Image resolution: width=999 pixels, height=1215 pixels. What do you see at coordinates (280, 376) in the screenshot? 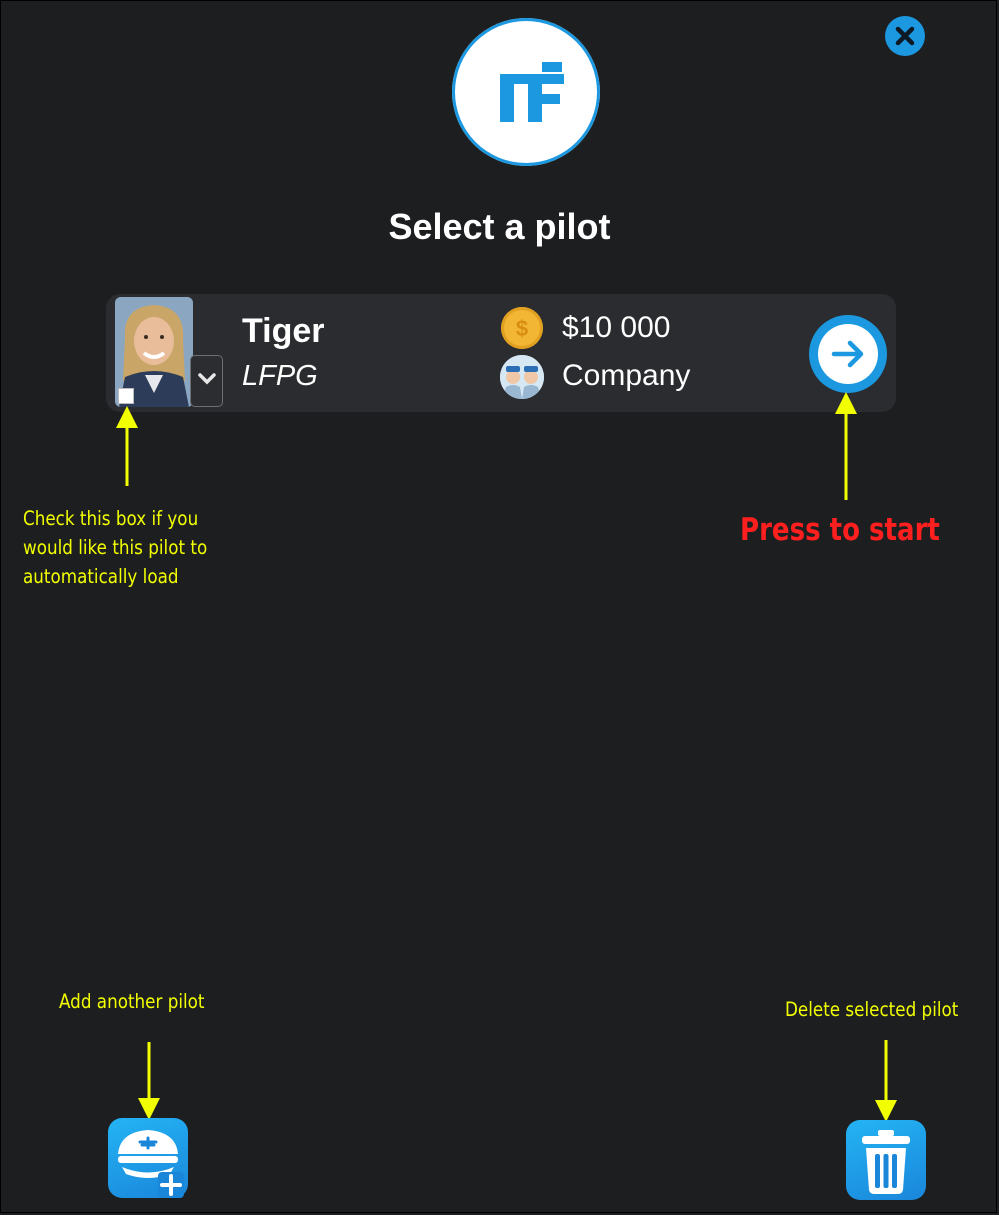
I see `pilot-airport: LFPG` at bounding box center [280, 376].